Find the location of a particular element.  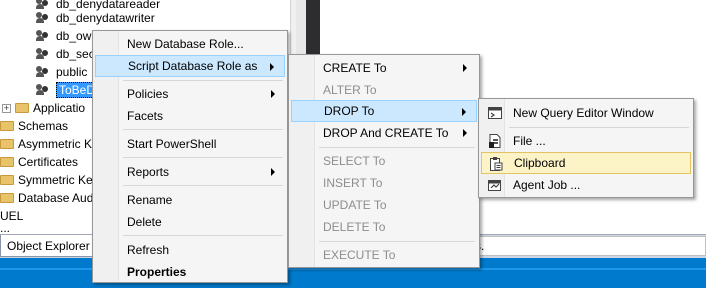

menu-item-label: Clipboard is located at coordinates (540, 163).